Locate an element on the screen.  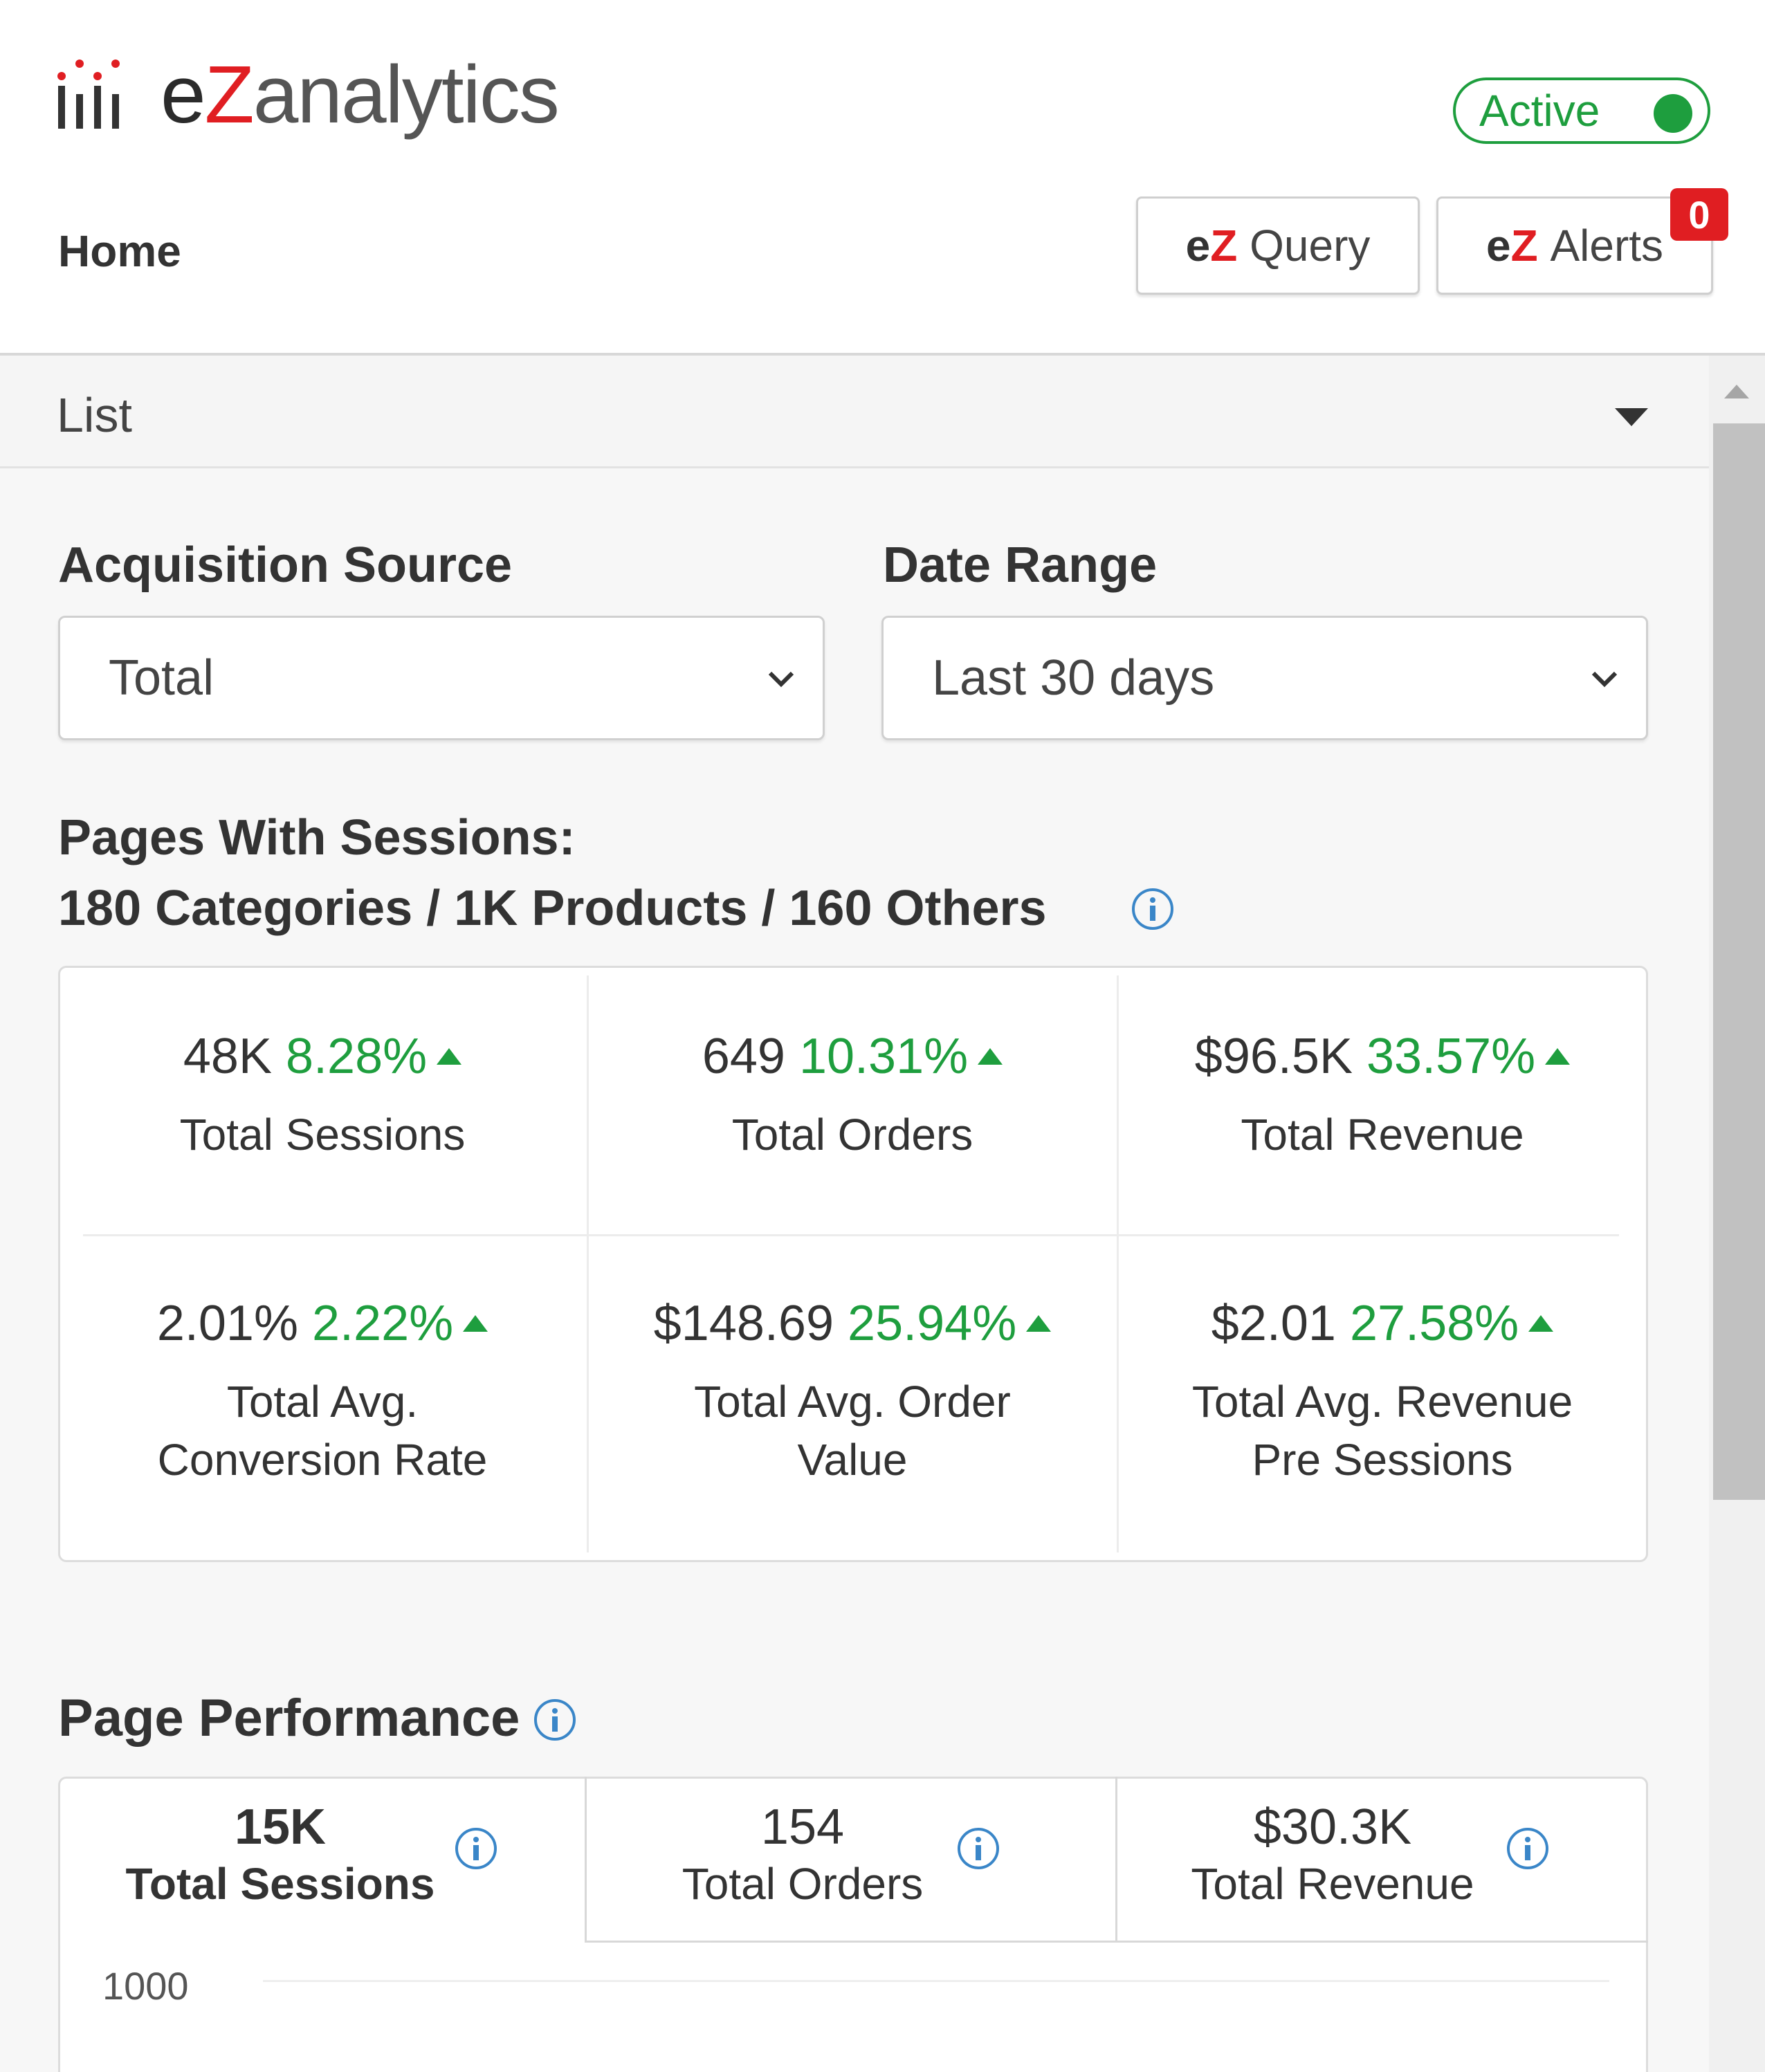
acquisition-source-label: Acquisition Source is located at coordinates (285, 566).